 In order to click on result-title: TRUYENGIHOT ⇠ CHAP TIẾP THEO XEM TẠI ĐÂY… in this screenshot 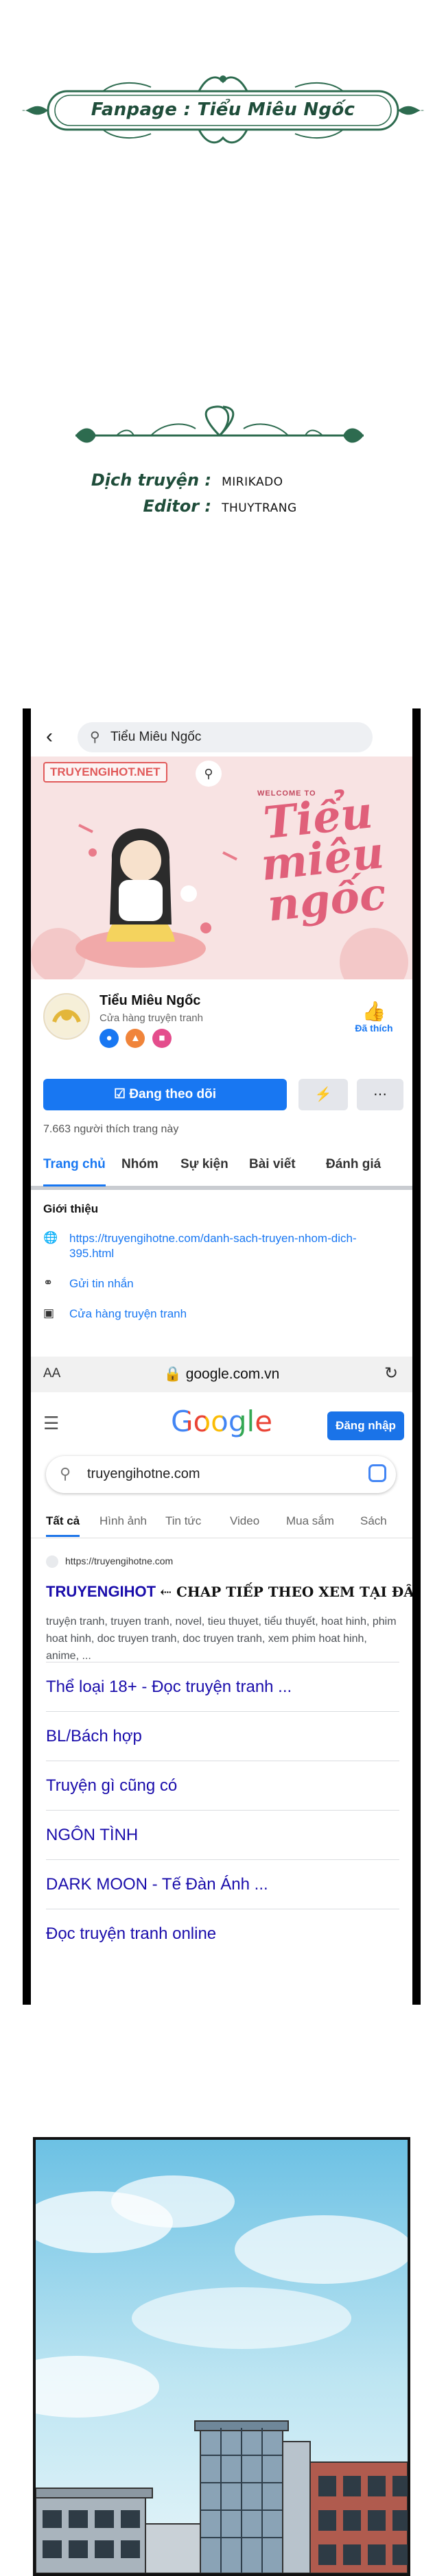, I will do `click(229, 1592)`.